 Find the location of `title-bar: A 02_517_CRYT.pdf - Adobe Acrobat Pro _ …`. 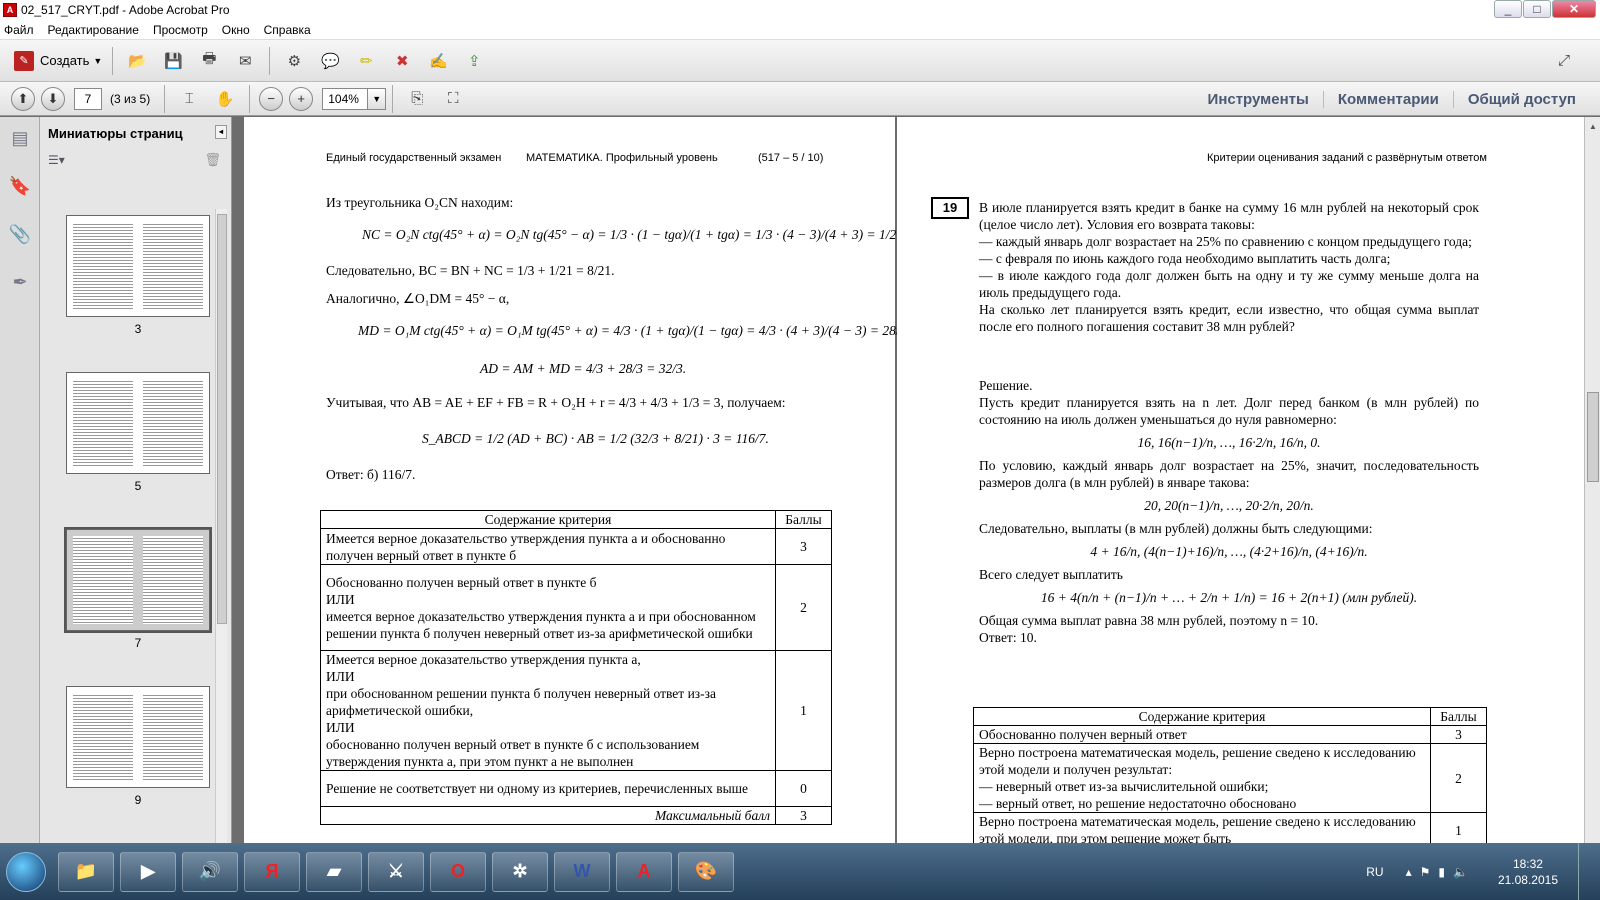

title-bar: A 02_517_CRYT.pdf - Adobe Acrobat Pro _ … is located at coordinates (800, 10).